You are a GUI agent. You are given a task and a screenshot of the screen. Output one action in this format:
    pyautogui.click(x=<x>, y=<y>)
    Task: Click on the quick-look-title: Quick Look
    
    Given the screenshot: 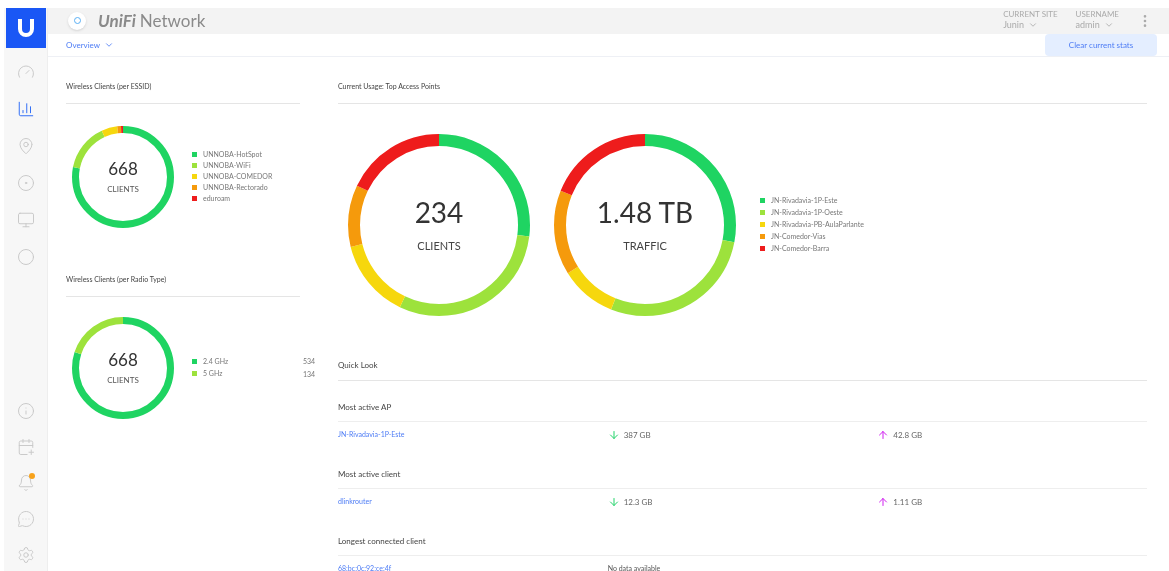 What is the action you would take?
    pyautogui.click(x=358, y=364)
    